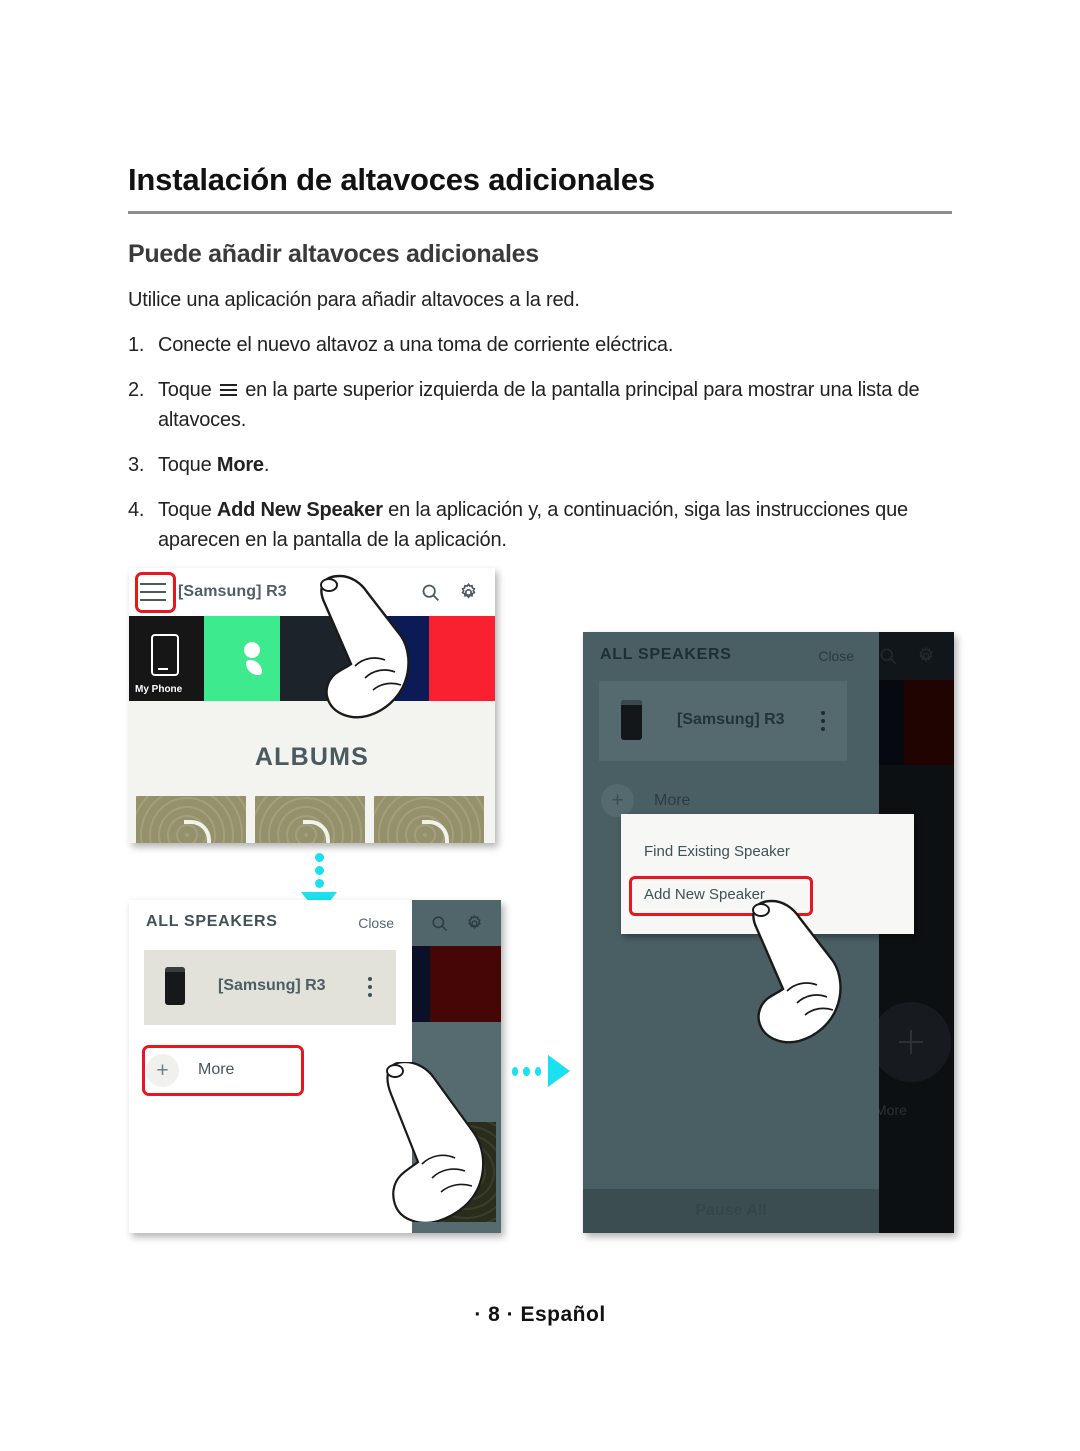 The height and width of the screenshot is (1451, 1080). What do you see at coordinates (223, 1070) in the screenshot?
I see `highlight-box-more` at bounding box center [223, 1070].